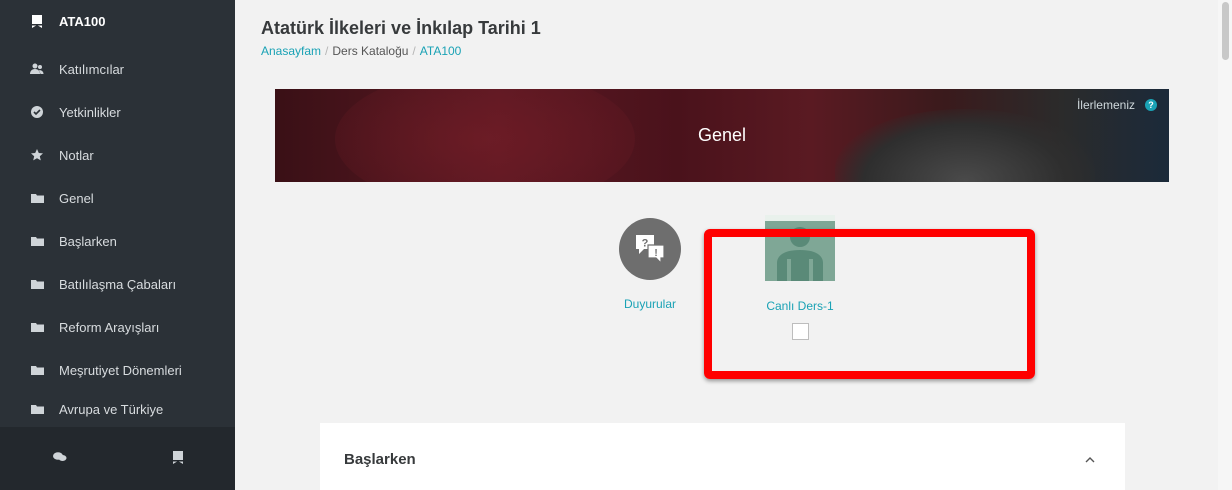 This screenshot has height=490, width=1232. I want to click on sidebar-item-label: ATA100, so click(82, 21).